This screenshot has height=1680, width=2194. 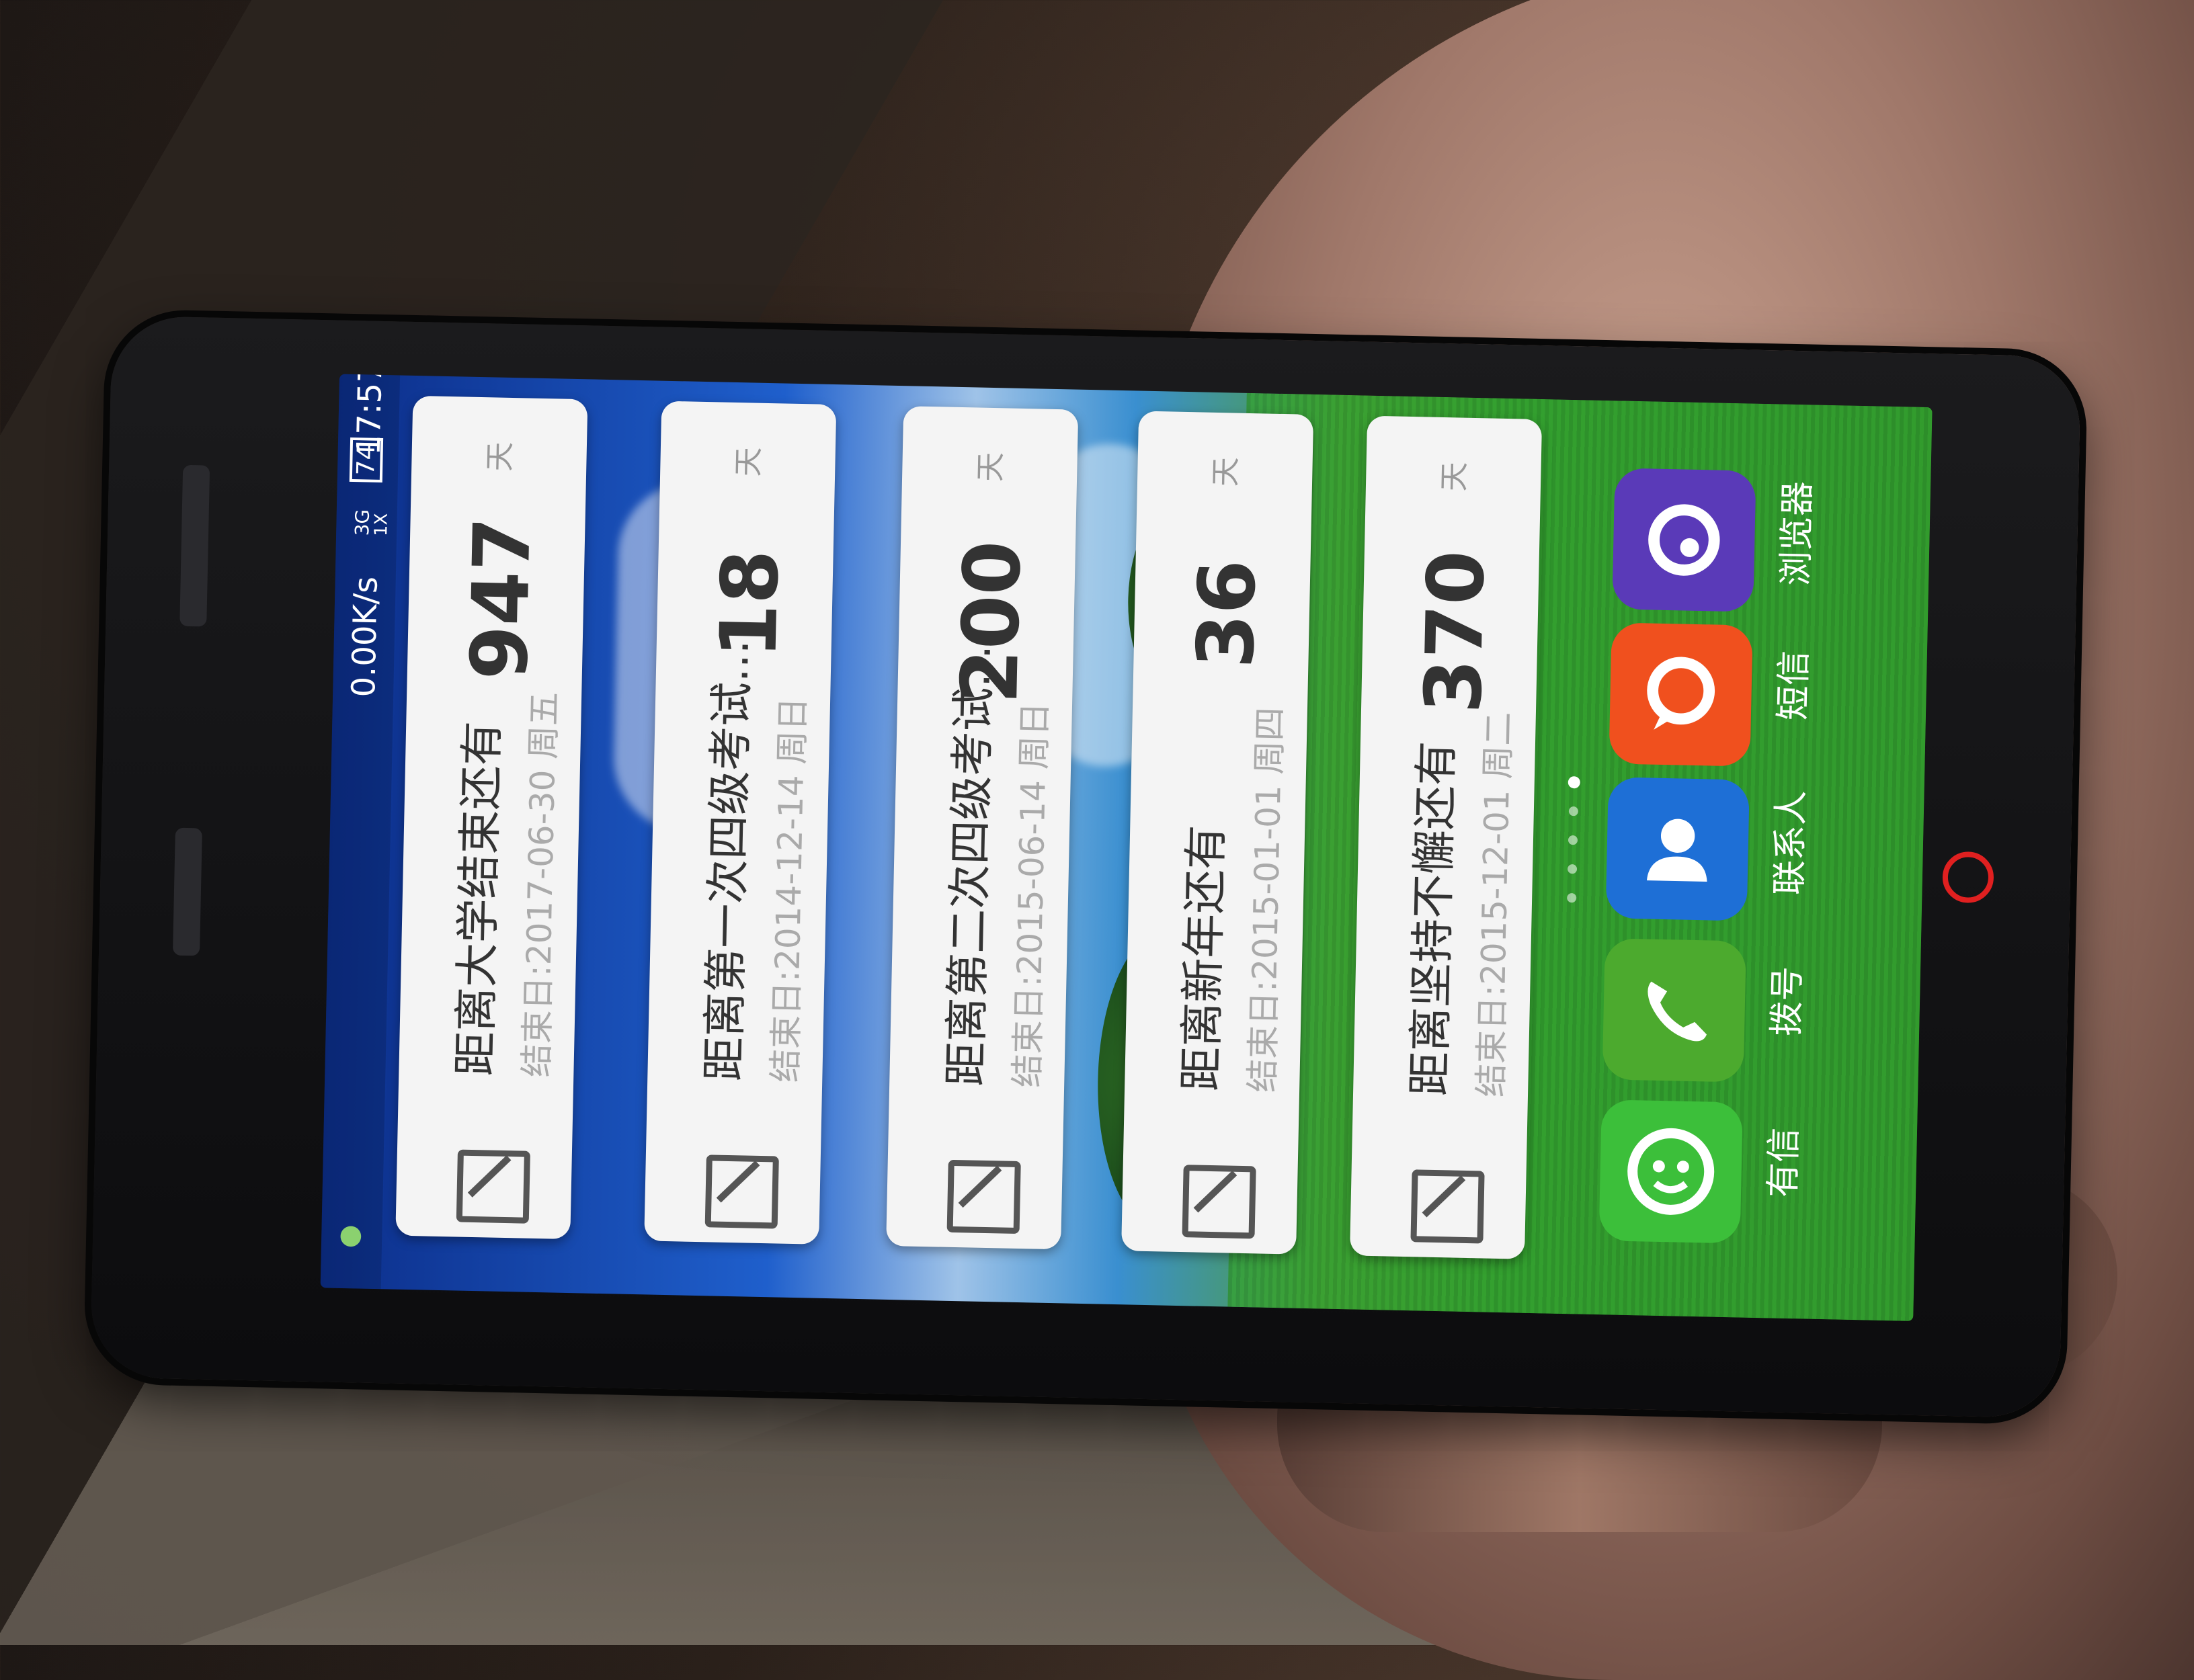 I want to click on network-speed: 0.00K/s, so click(x=365, y=637).